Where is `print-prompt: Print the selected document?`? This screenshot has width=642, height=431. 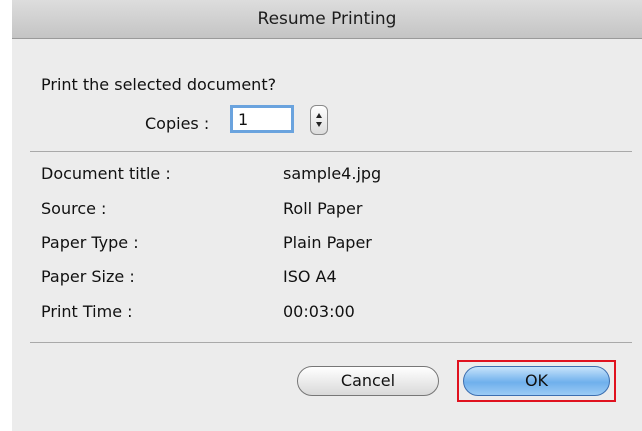
print-prompt: Print the selected document? is located at coordinates (159, 84).